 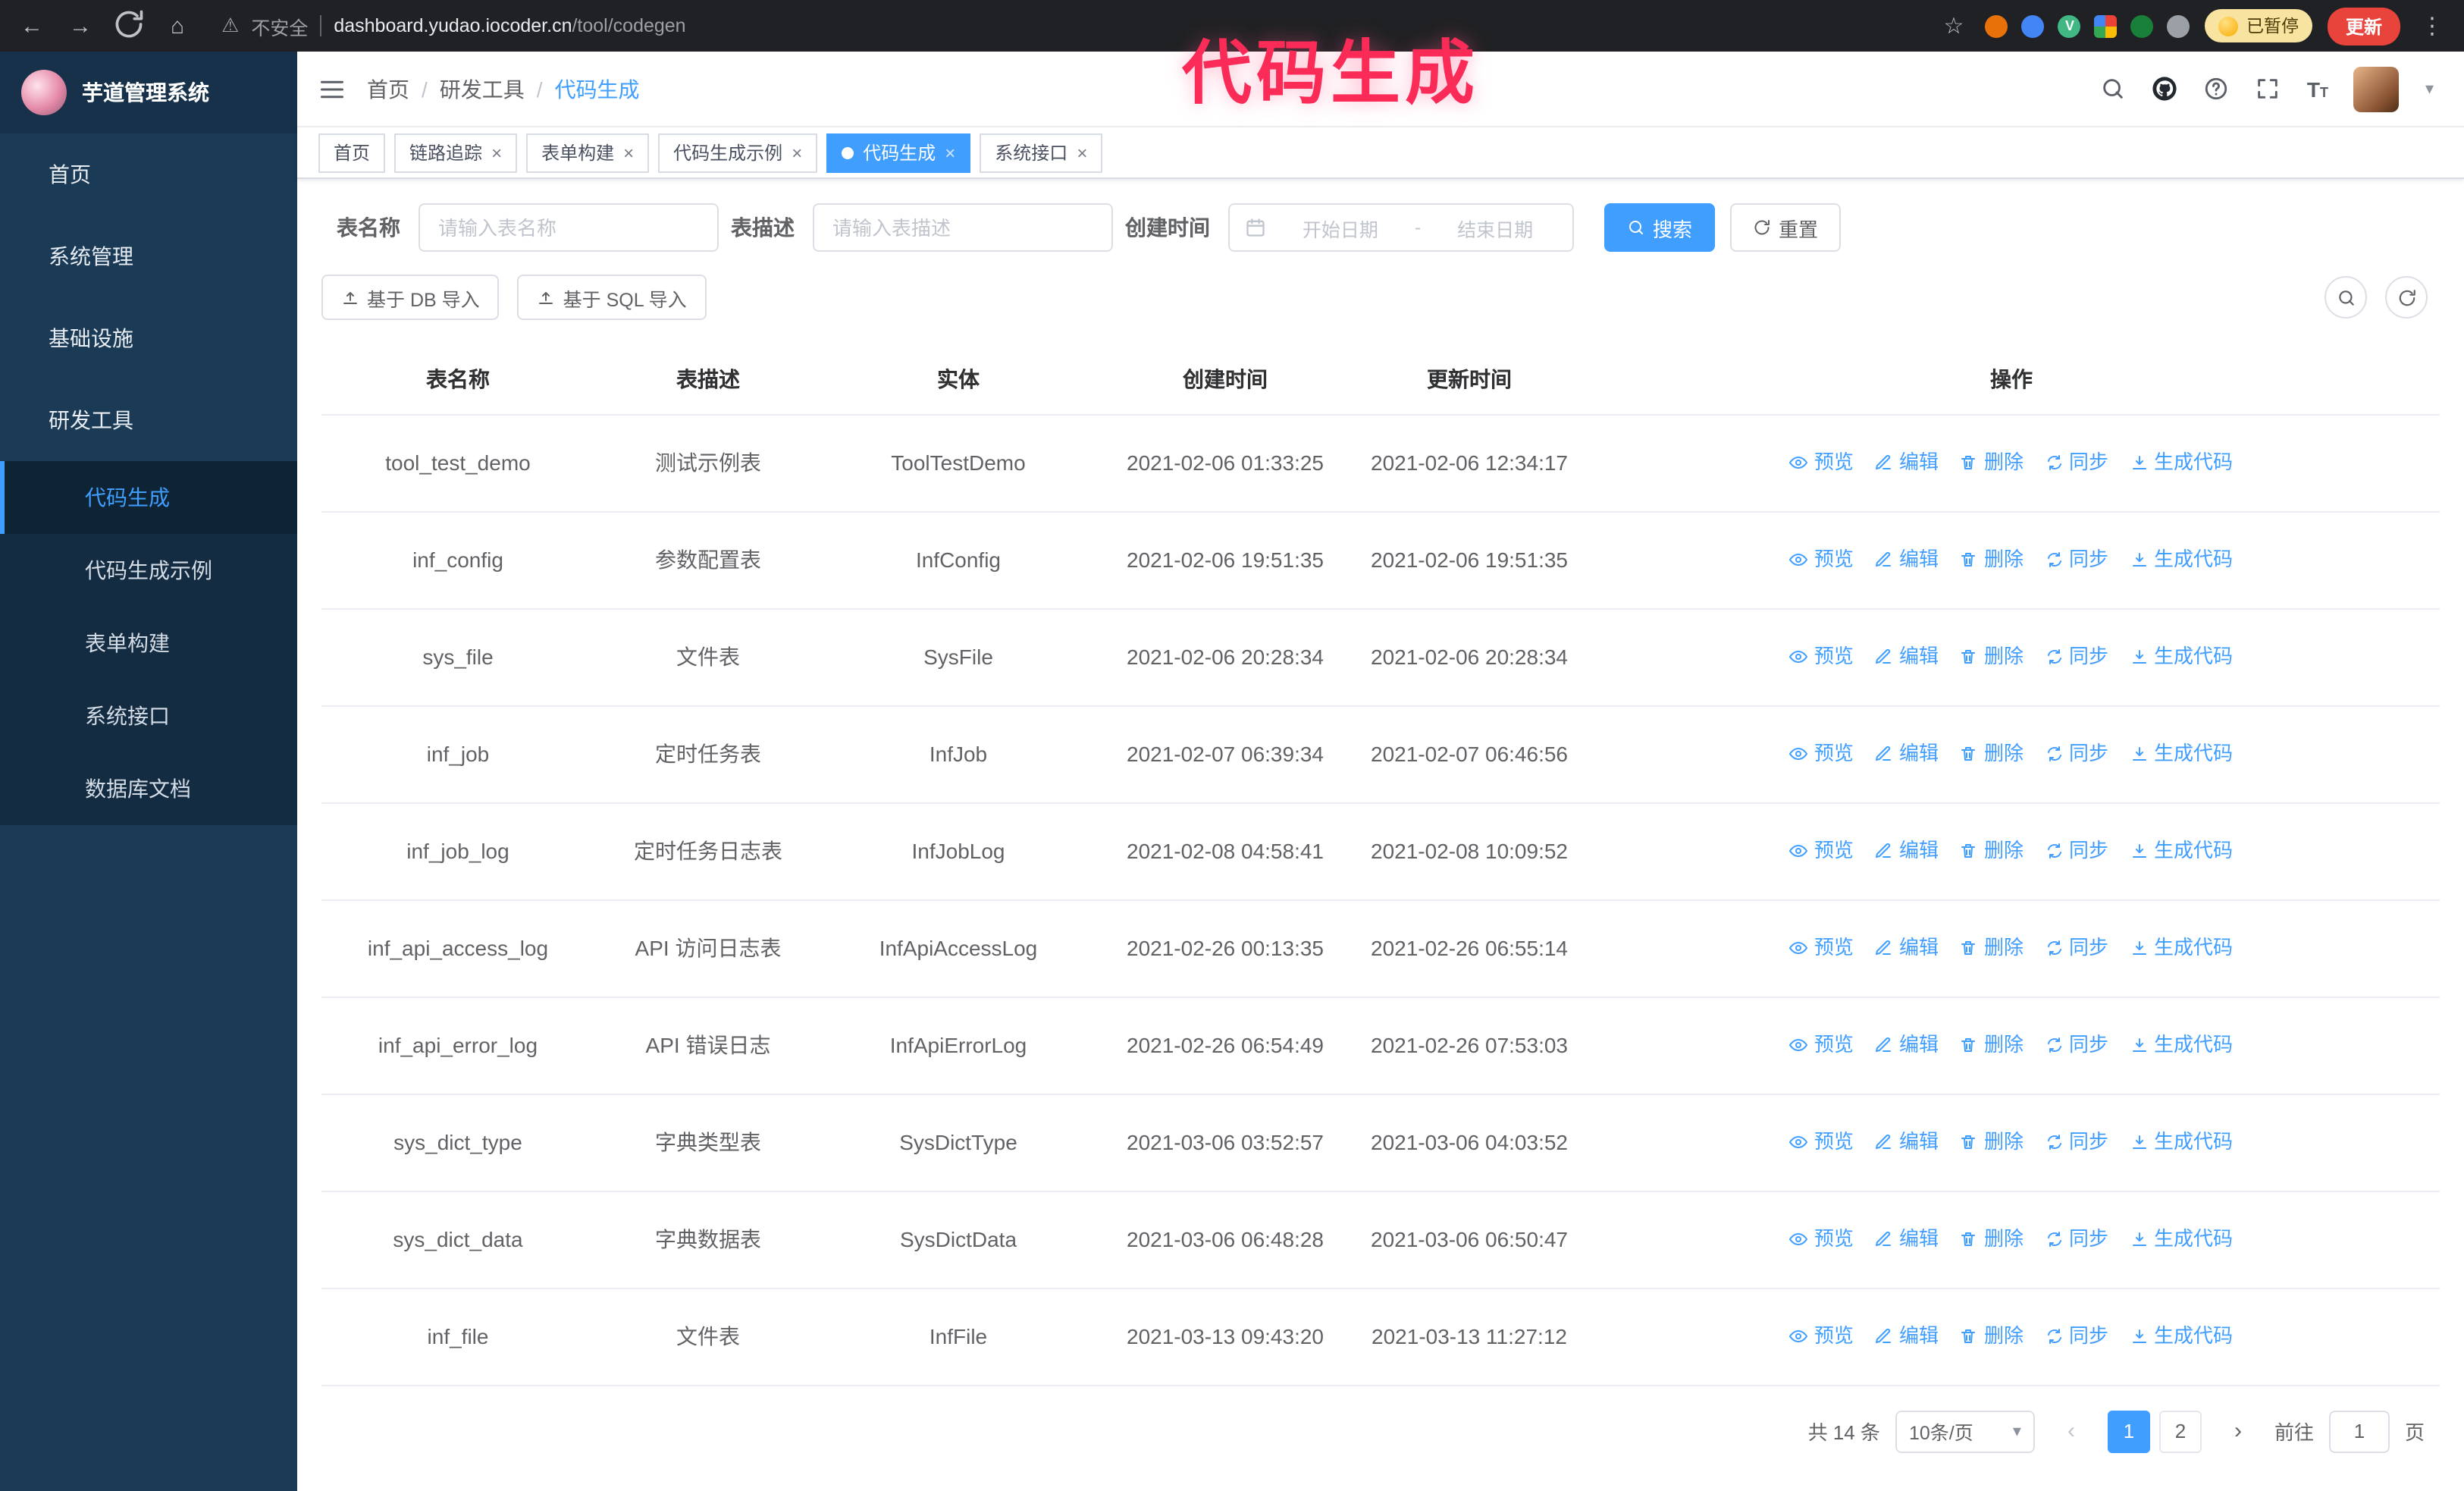 I want to click on goto-page-input, so click(x=2359, y=1431).